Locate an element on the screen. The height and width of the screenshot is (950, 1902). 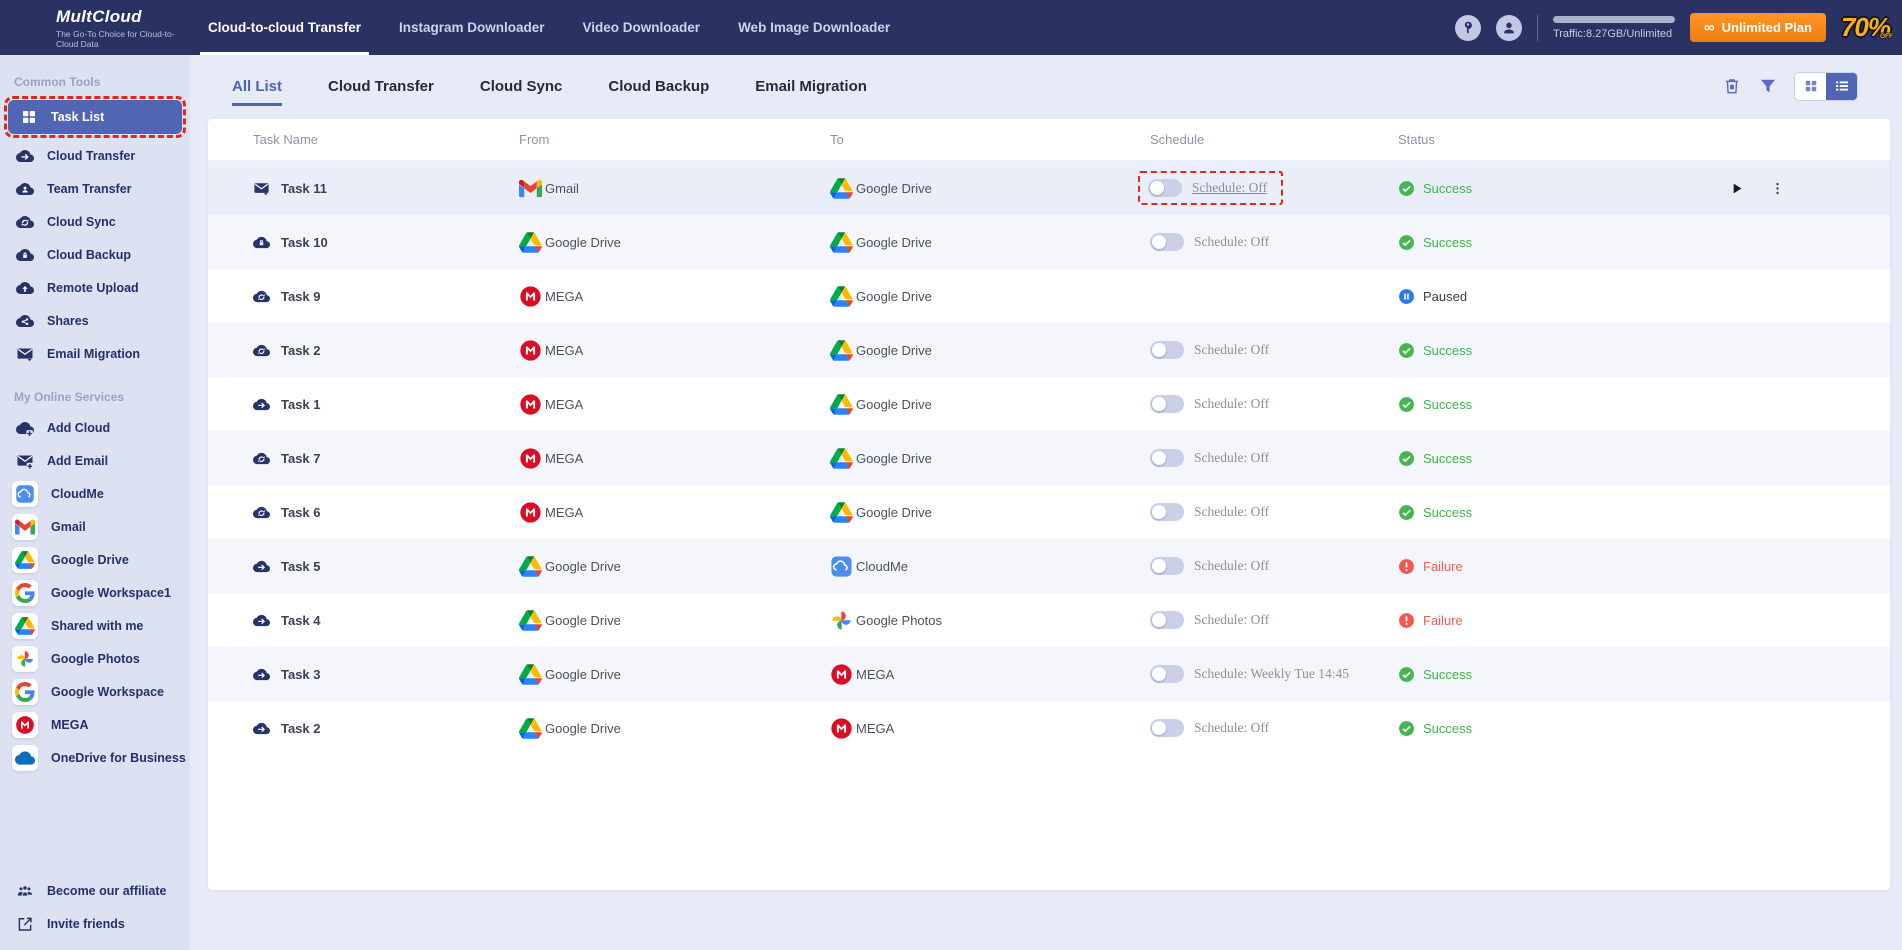
kebab-icon is located at coordinates (1777, 188).